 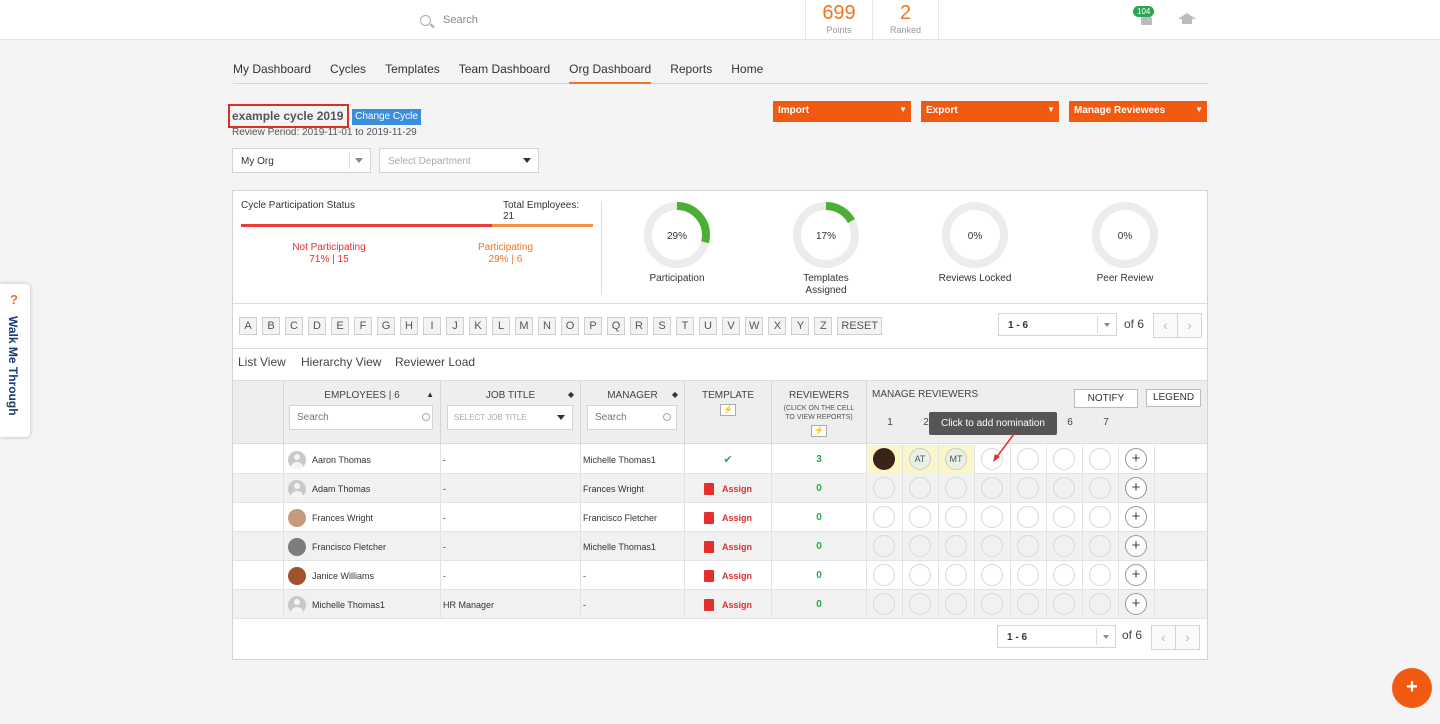 What do you see at coordinates (248, 326) in the screenshot?
I see `letter-filter-a: A` at bounding box center [248, 326].